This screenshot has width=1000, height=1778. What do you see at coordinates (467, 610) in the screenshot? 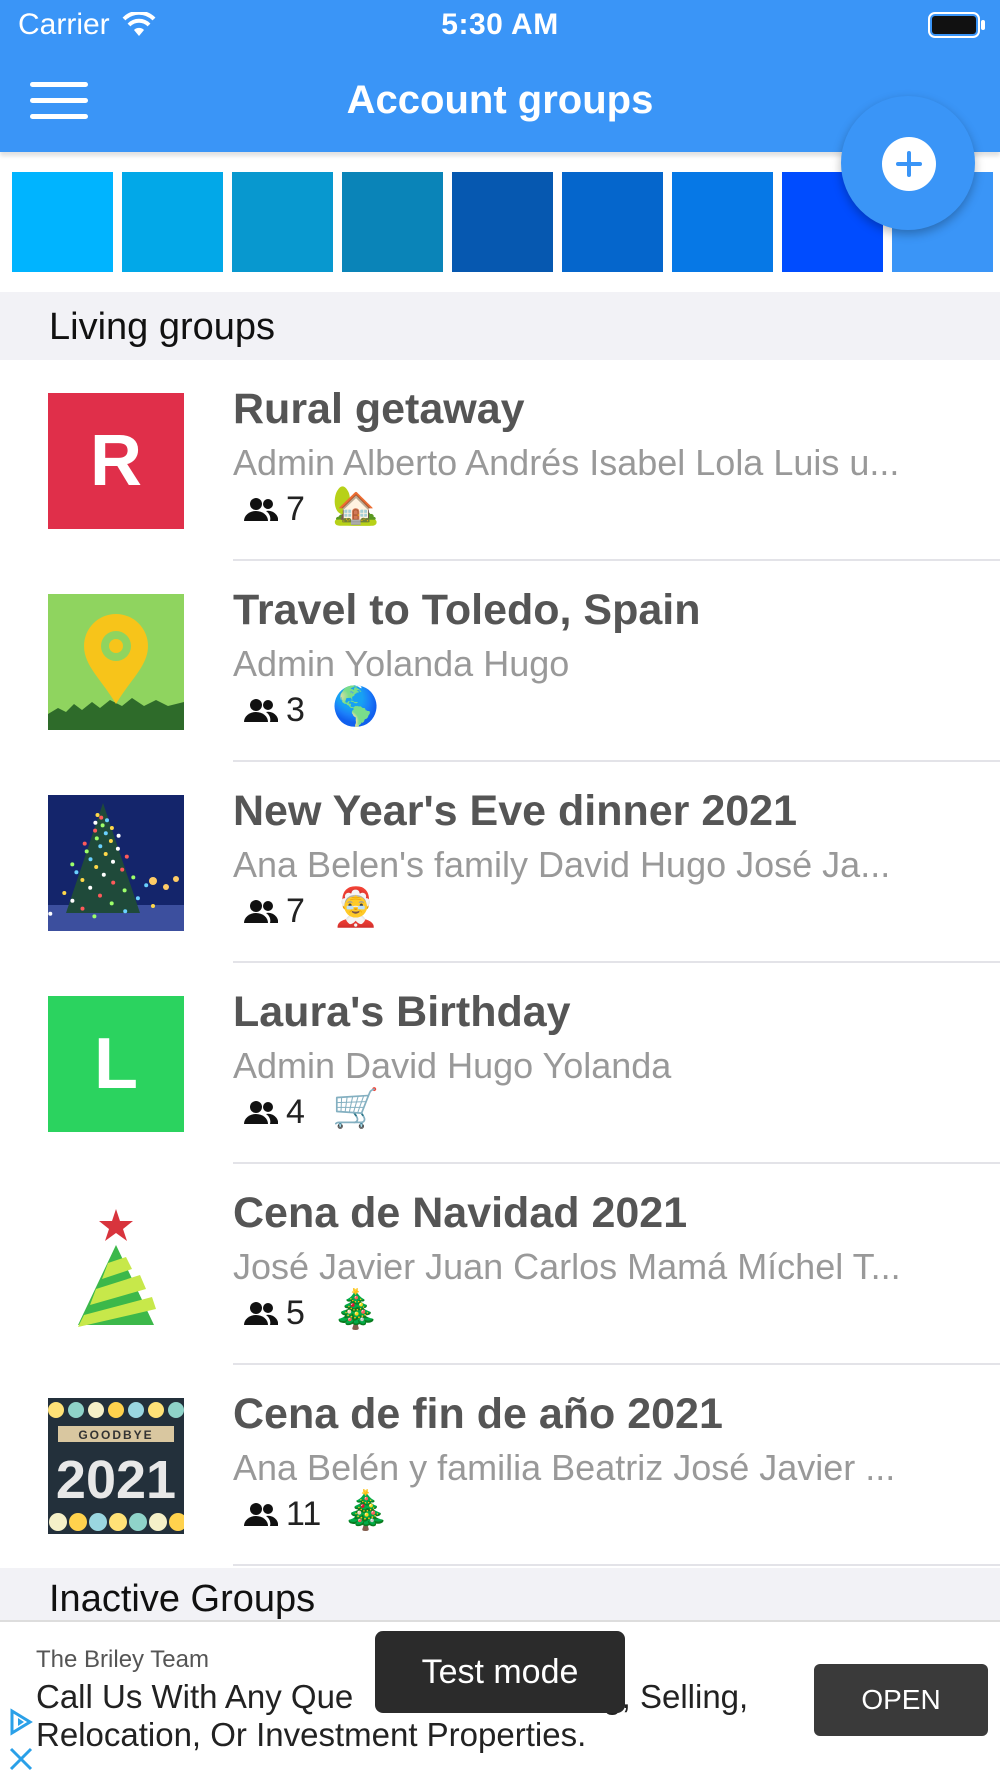
I see `group-title: Travel to Toledo, Spain` at bounding box center [467, 610].